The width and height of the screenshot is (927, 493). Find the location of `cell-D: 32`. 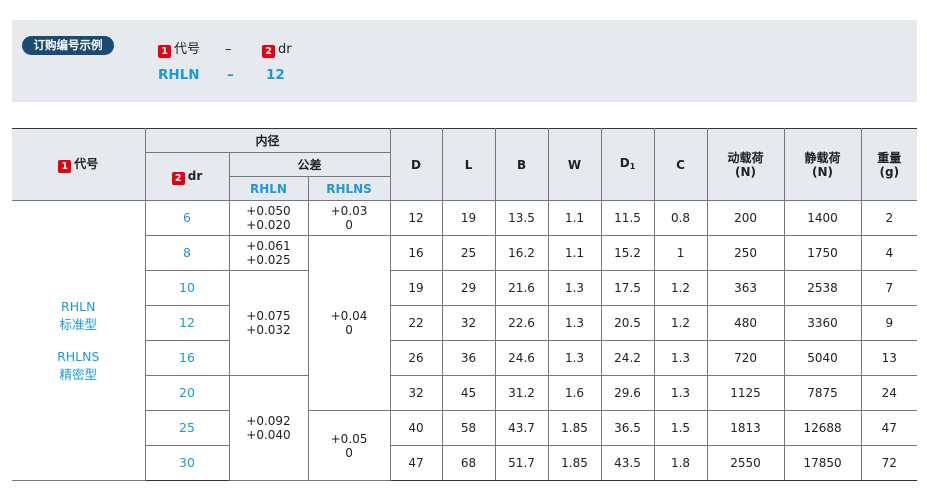

cell-D: 32 is located at coordinates (416, 393).